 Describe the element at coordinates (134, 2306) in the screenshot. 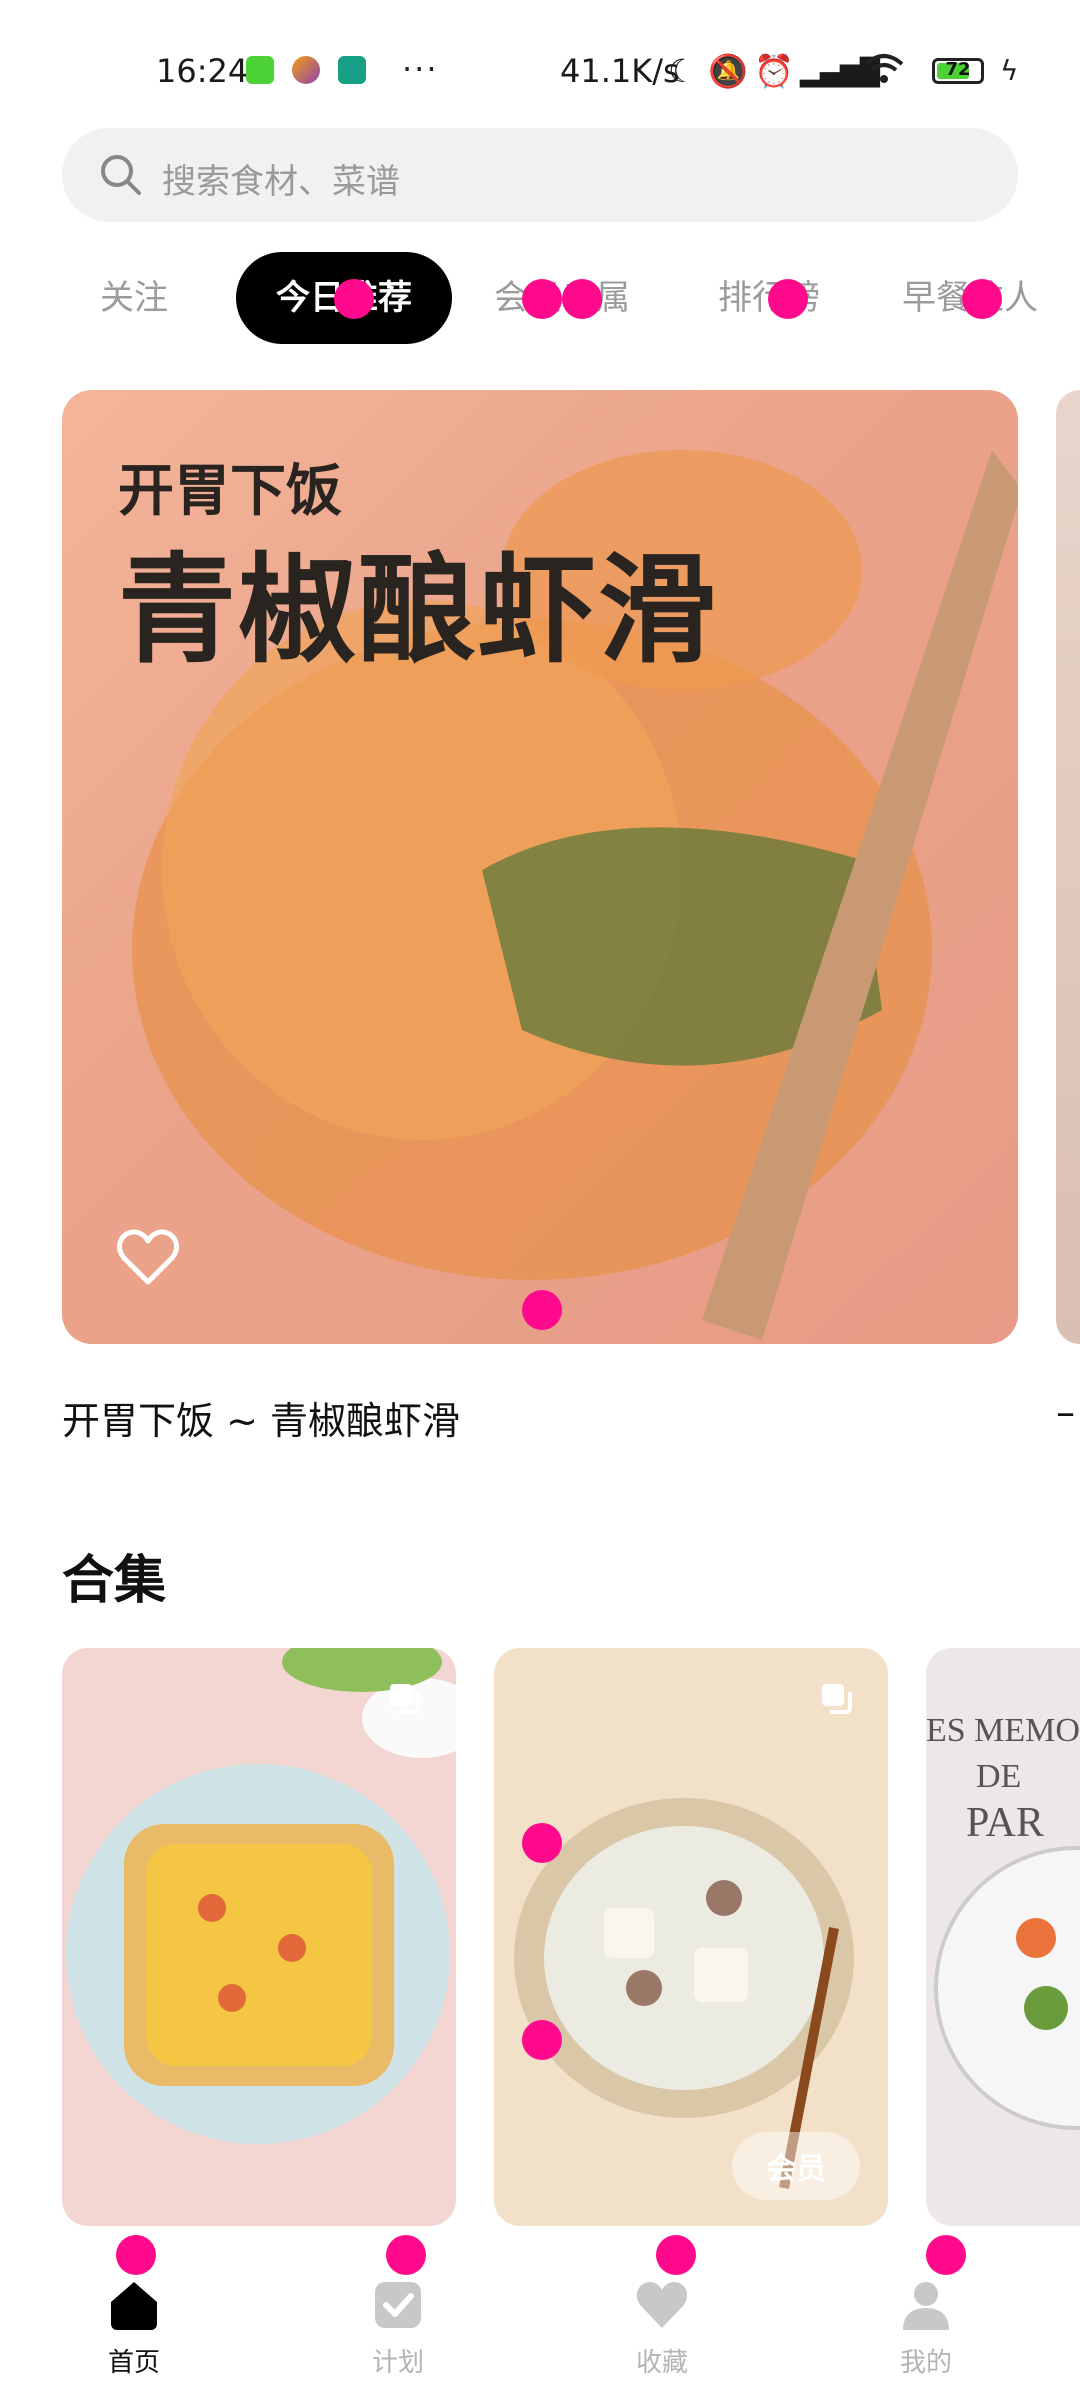

I see `home-icon` at that location.